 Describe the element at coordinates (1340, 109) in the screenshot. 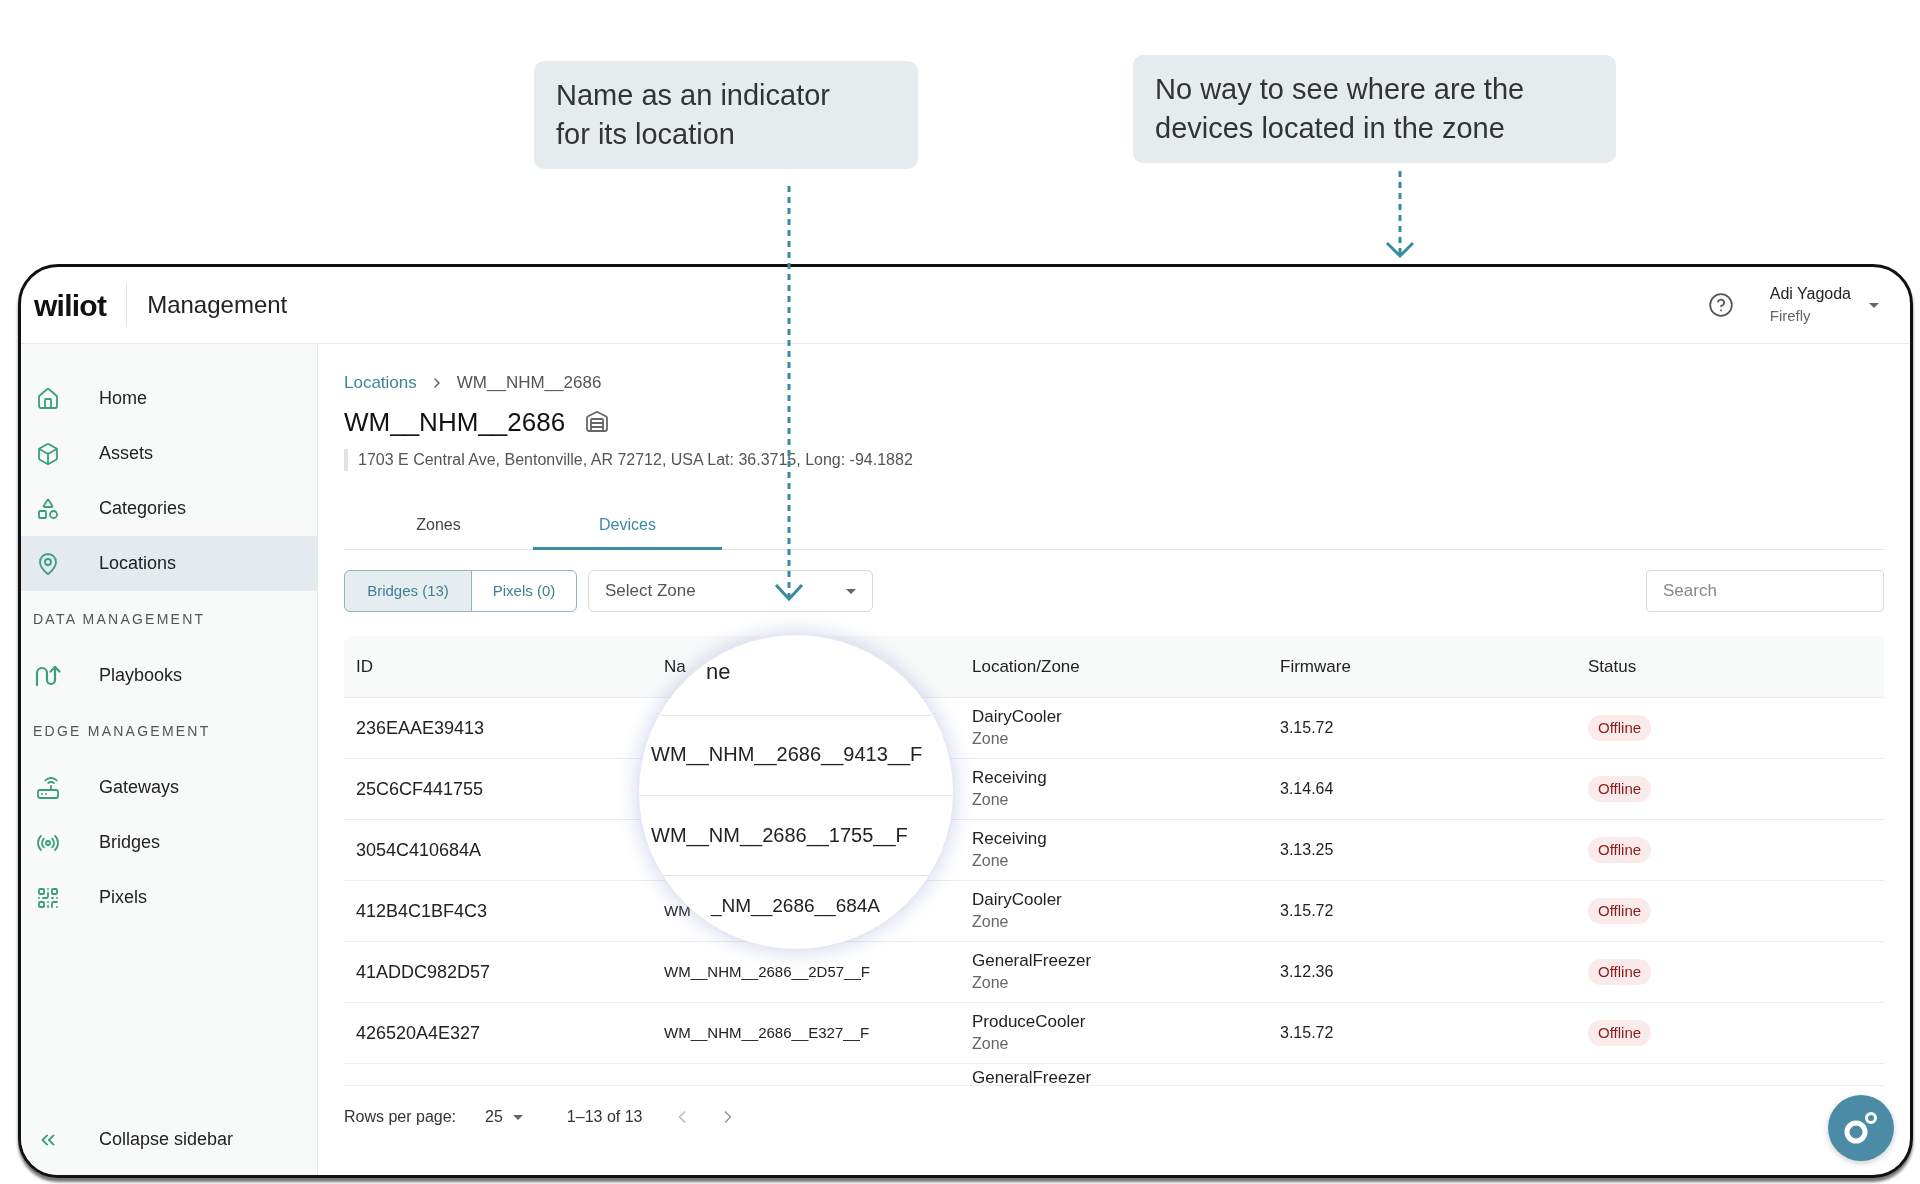

I see `callout-text: No way to see where are the devices located in the zone` at that location.